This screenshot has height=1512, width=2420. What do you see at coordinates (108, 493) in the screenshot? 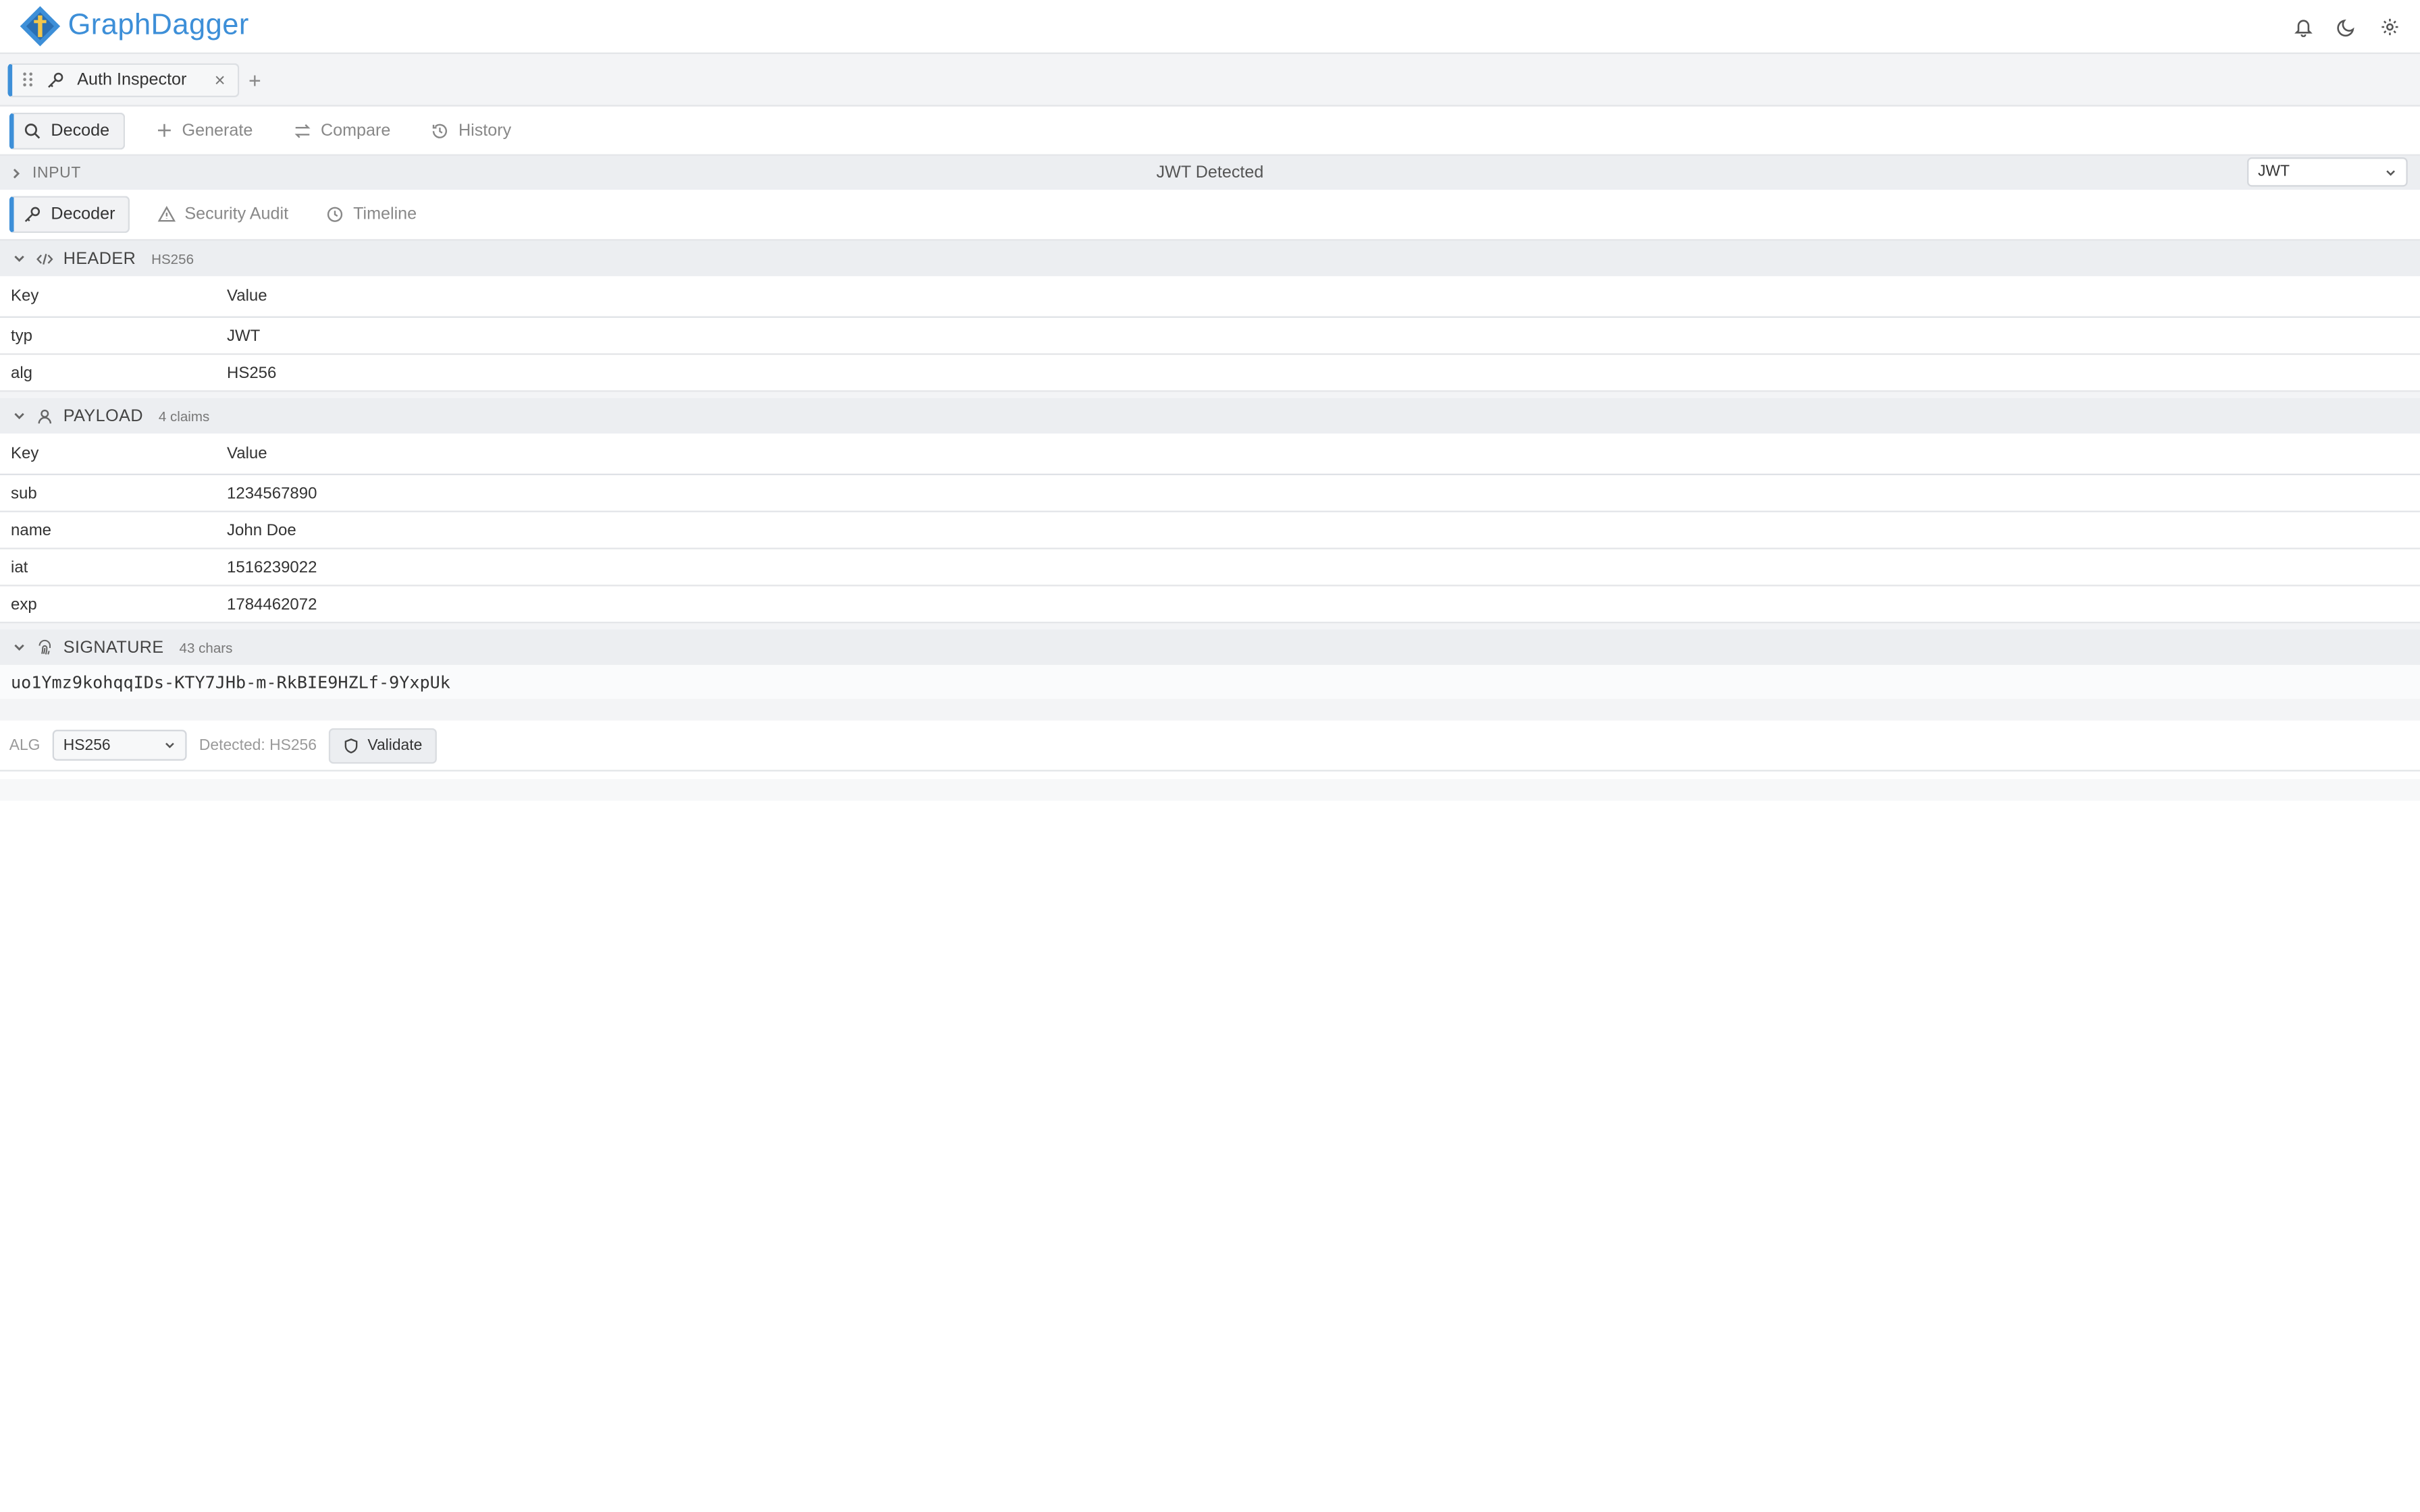
I see `claim-key: sub` at bounding box center [108, 493].